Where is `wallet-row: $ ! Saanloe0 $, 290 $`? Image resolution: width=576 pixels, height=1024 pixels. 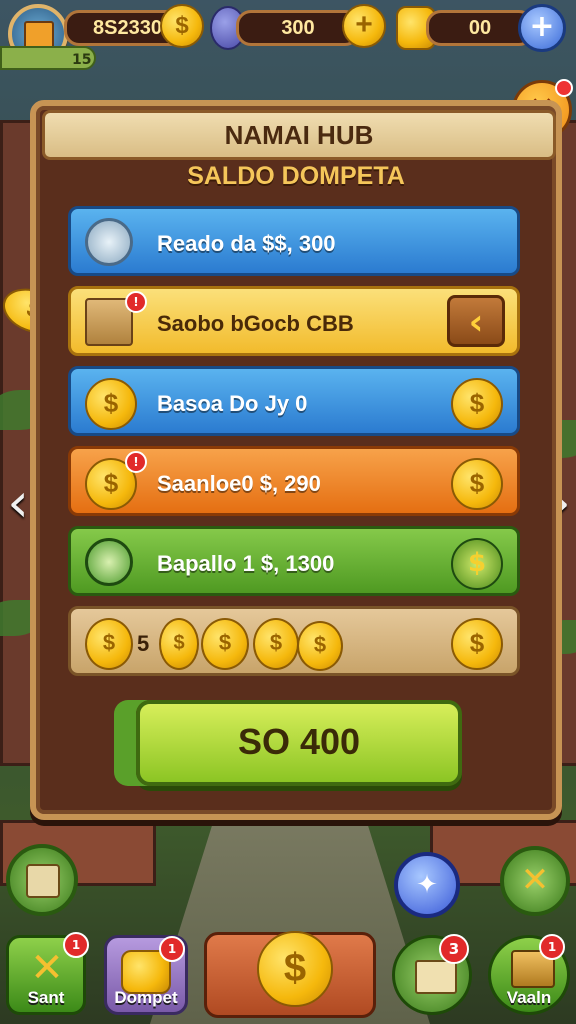 wallet-row: $ ! Saanloe0 $, 290 $ is located at coordinates (294, 481).